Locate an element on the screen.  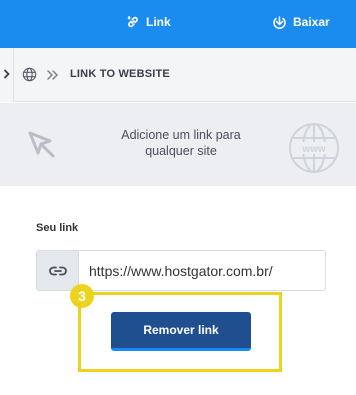
banner-line-1: Adicione um link para is located at coordinates (181, 135).